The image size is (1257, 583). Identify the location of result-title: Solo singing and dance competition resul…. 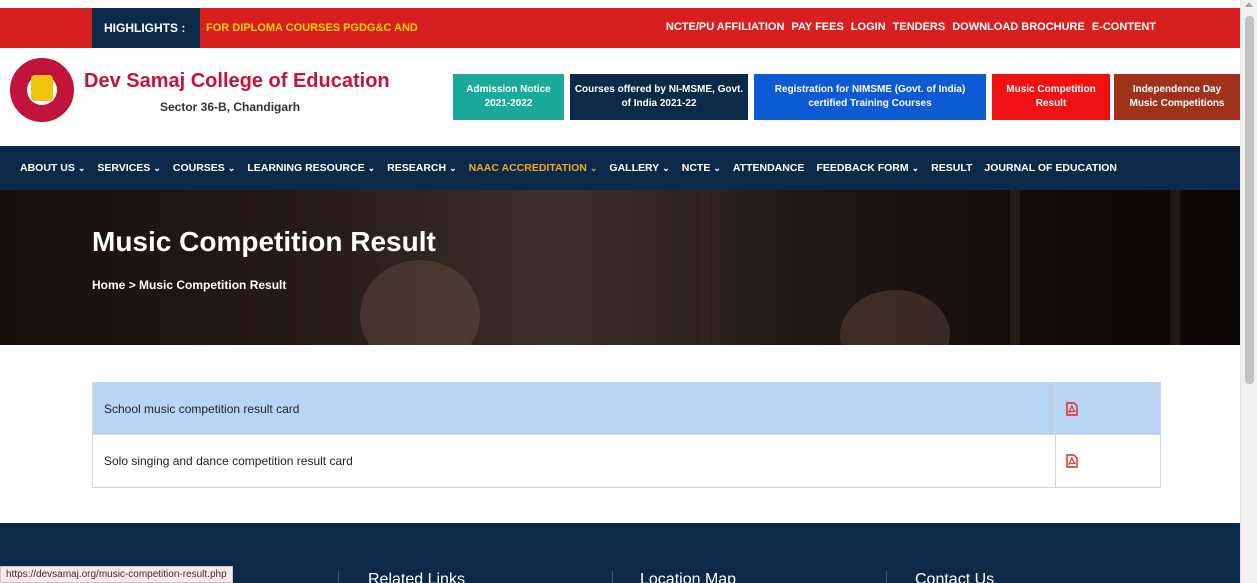
(574, 461).